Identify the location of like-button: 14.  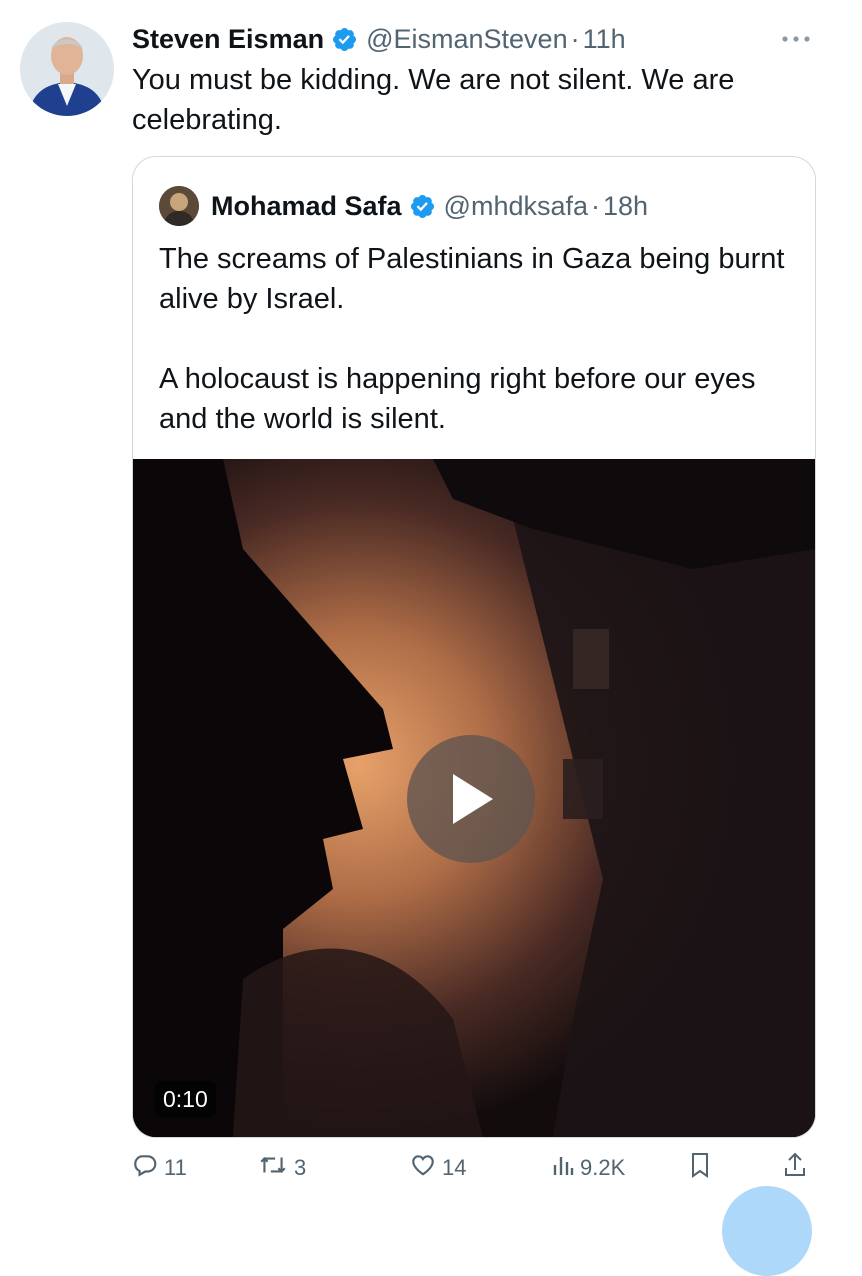
(438, 1168).